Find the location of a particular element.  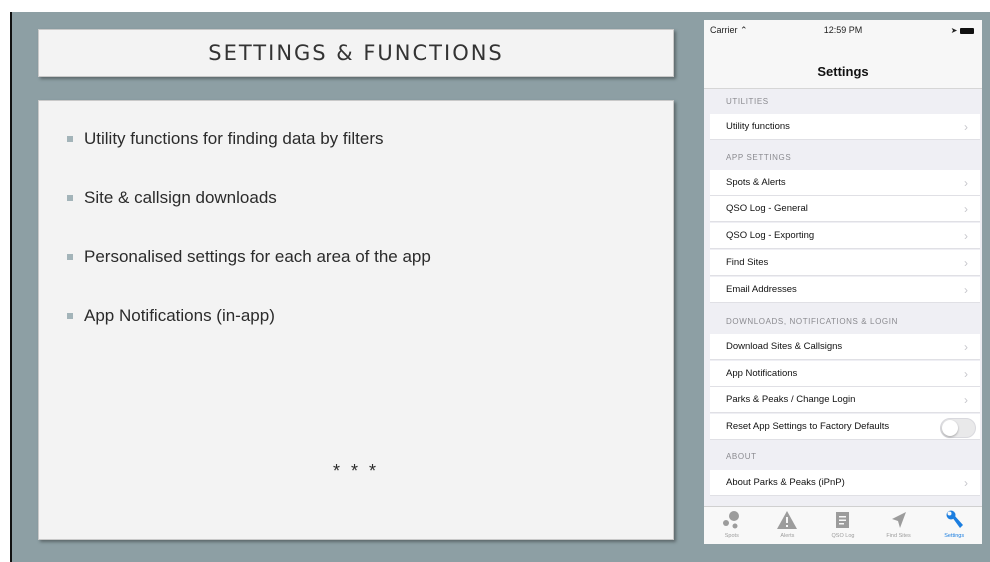

spots-icon is located at coordinates (732, 520).